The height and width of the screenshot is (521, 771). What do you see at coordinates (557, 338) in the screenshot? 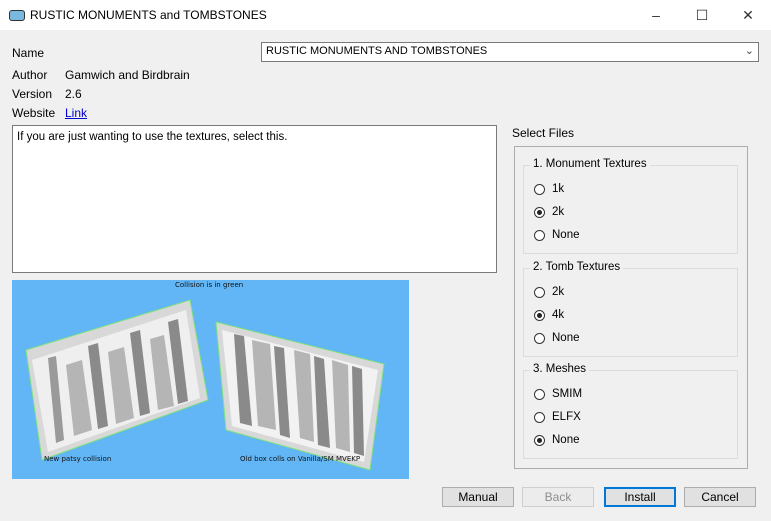
I see `radio-tomb-none: None` at bounding box center [557, 338].